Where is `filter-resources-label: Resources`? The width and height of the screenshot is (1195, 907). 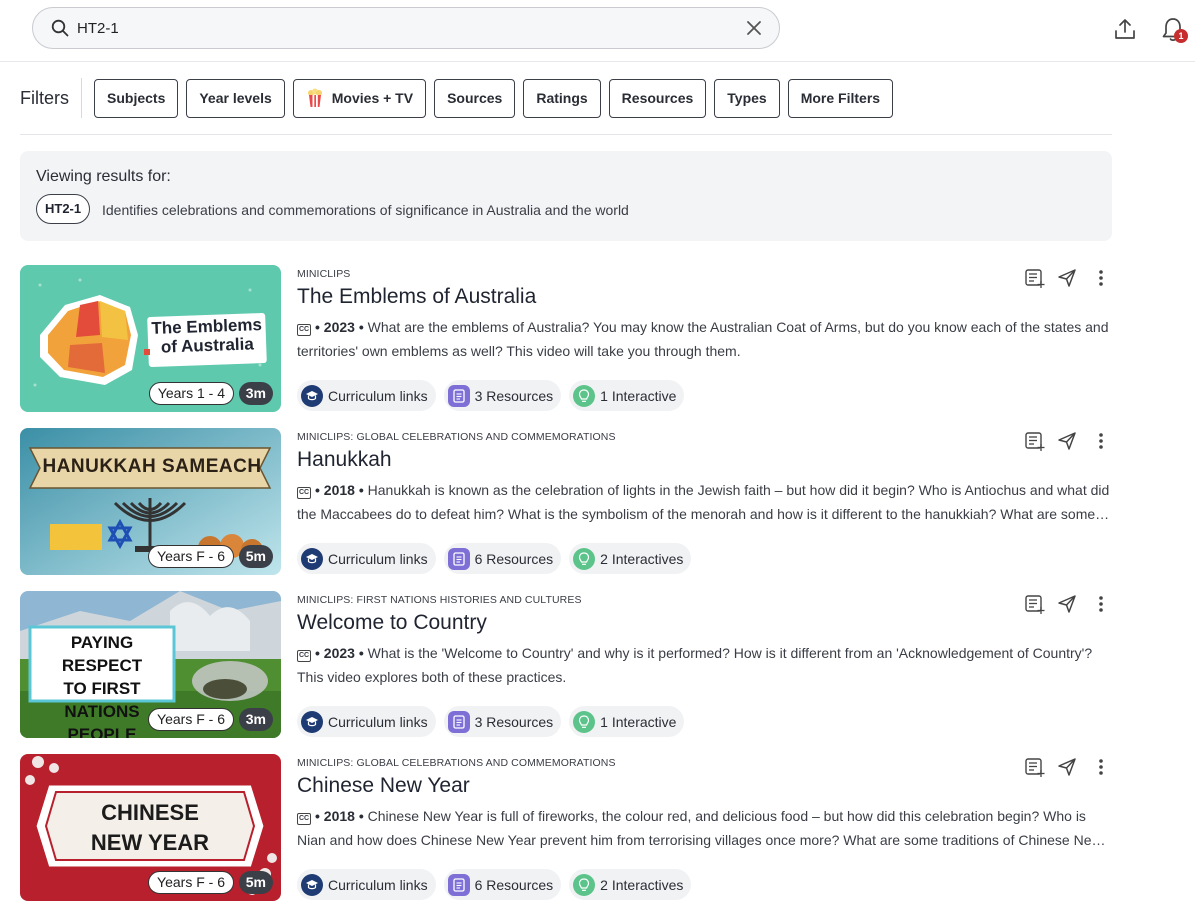
filter-resources-label: Resources is located at coordinates (657, 98).